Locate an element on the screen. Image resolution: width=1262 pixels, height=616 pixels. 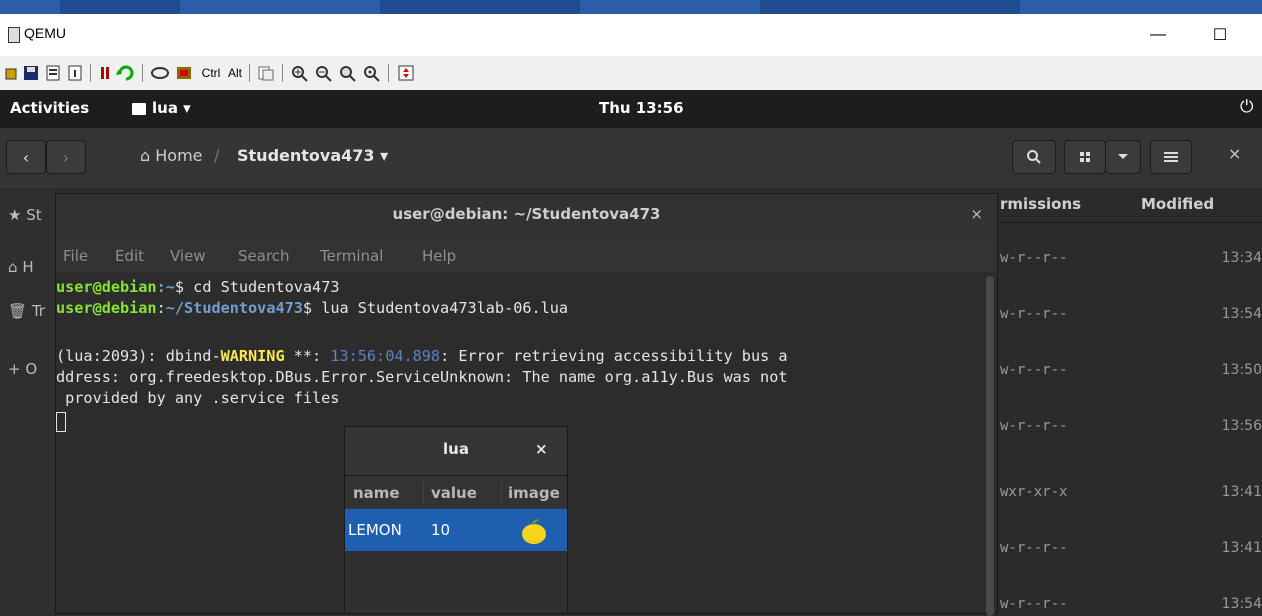
menu-edit: Edit is located at coordinates (129, 256).